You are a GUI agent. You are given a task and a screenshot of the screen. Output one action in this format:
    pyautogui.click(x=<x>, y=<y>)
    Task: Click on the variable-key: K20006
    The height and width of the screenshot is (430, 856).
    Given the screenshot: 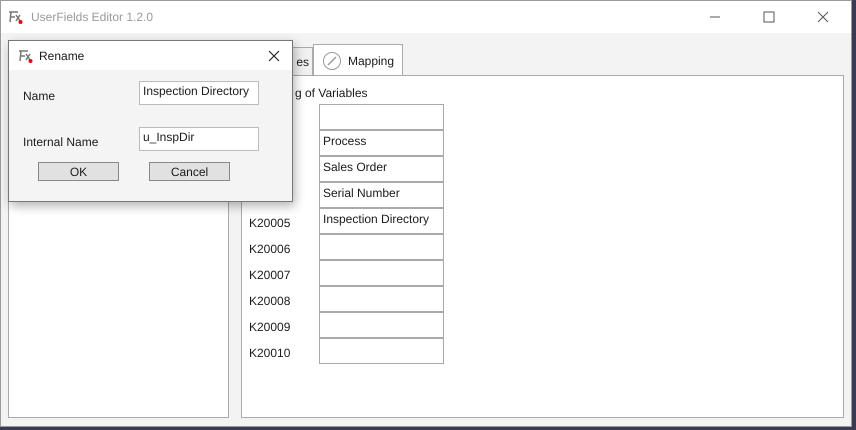 What is the action you would take?
    pyautogui.click(x=269, y=249)
    